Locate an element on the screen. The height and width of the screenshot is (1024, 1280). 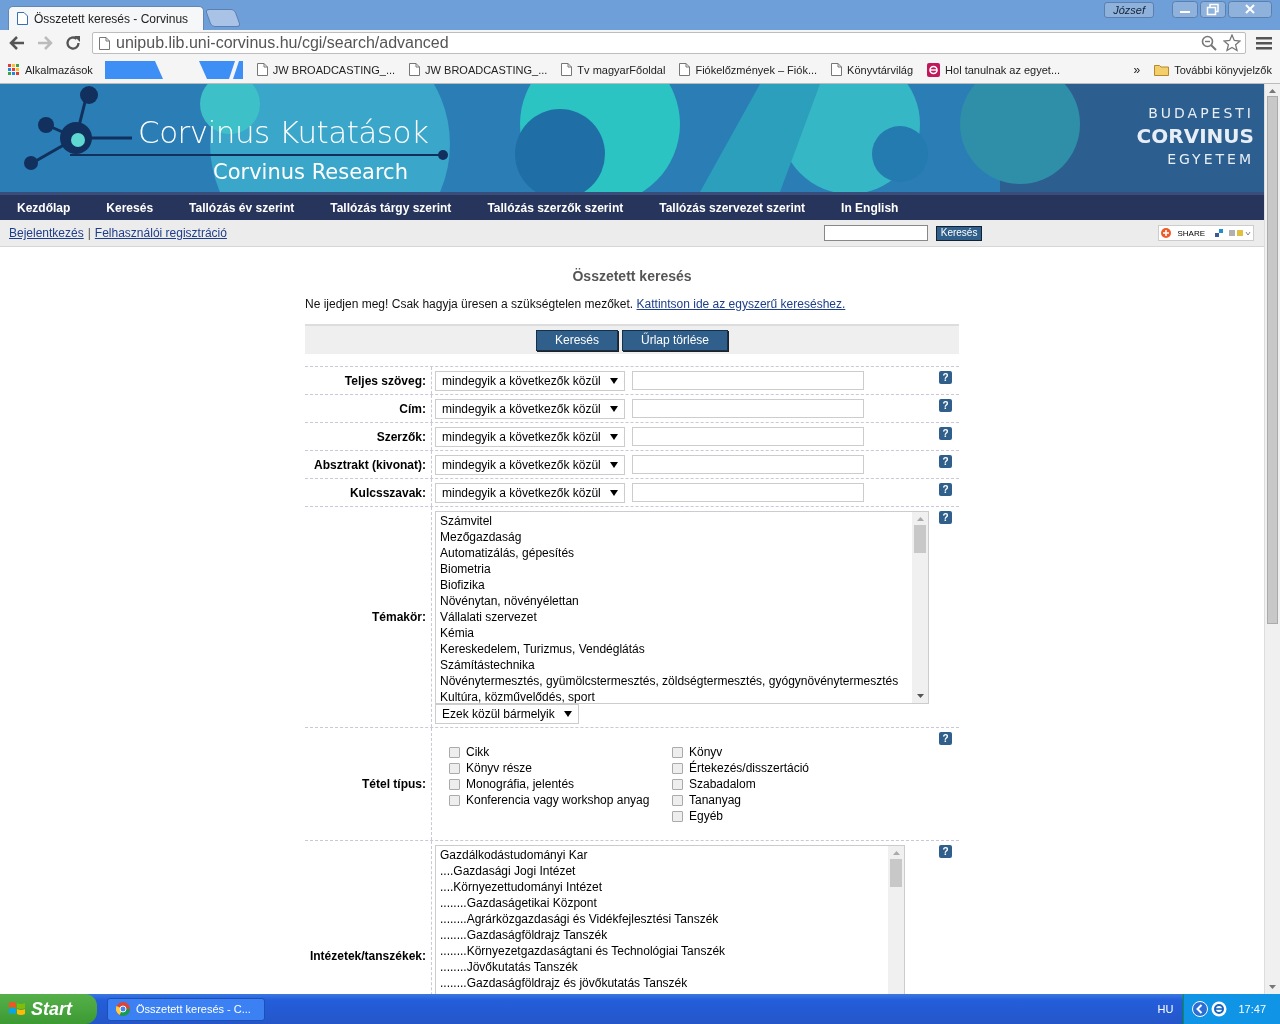
bookmark: Könyvtárvilág is located at coordinates (872, 69).